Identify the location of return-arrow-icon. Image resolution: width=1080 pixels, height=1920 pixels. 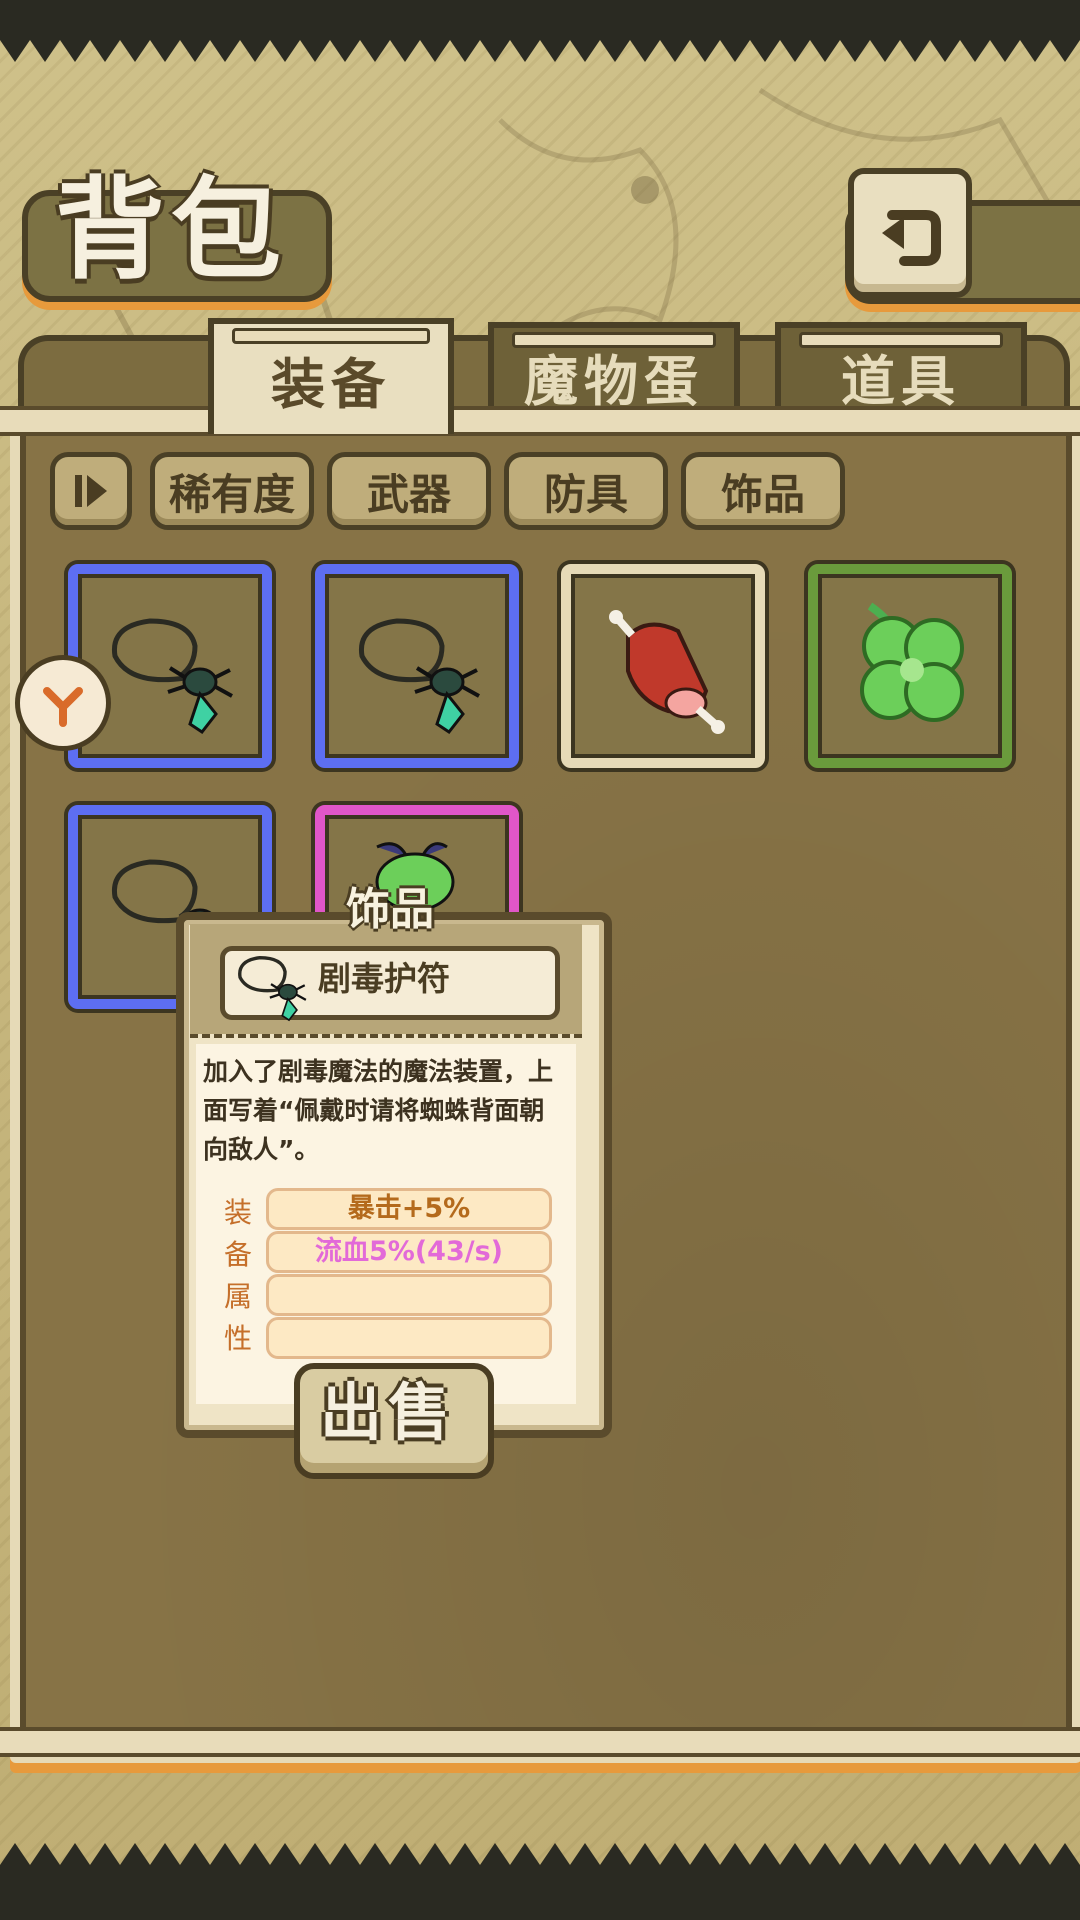
(911, 238).